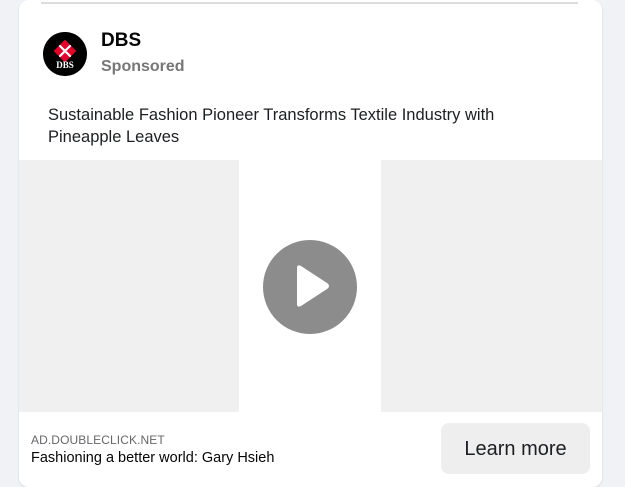  I want to click on top-divider, so click(309, 3).